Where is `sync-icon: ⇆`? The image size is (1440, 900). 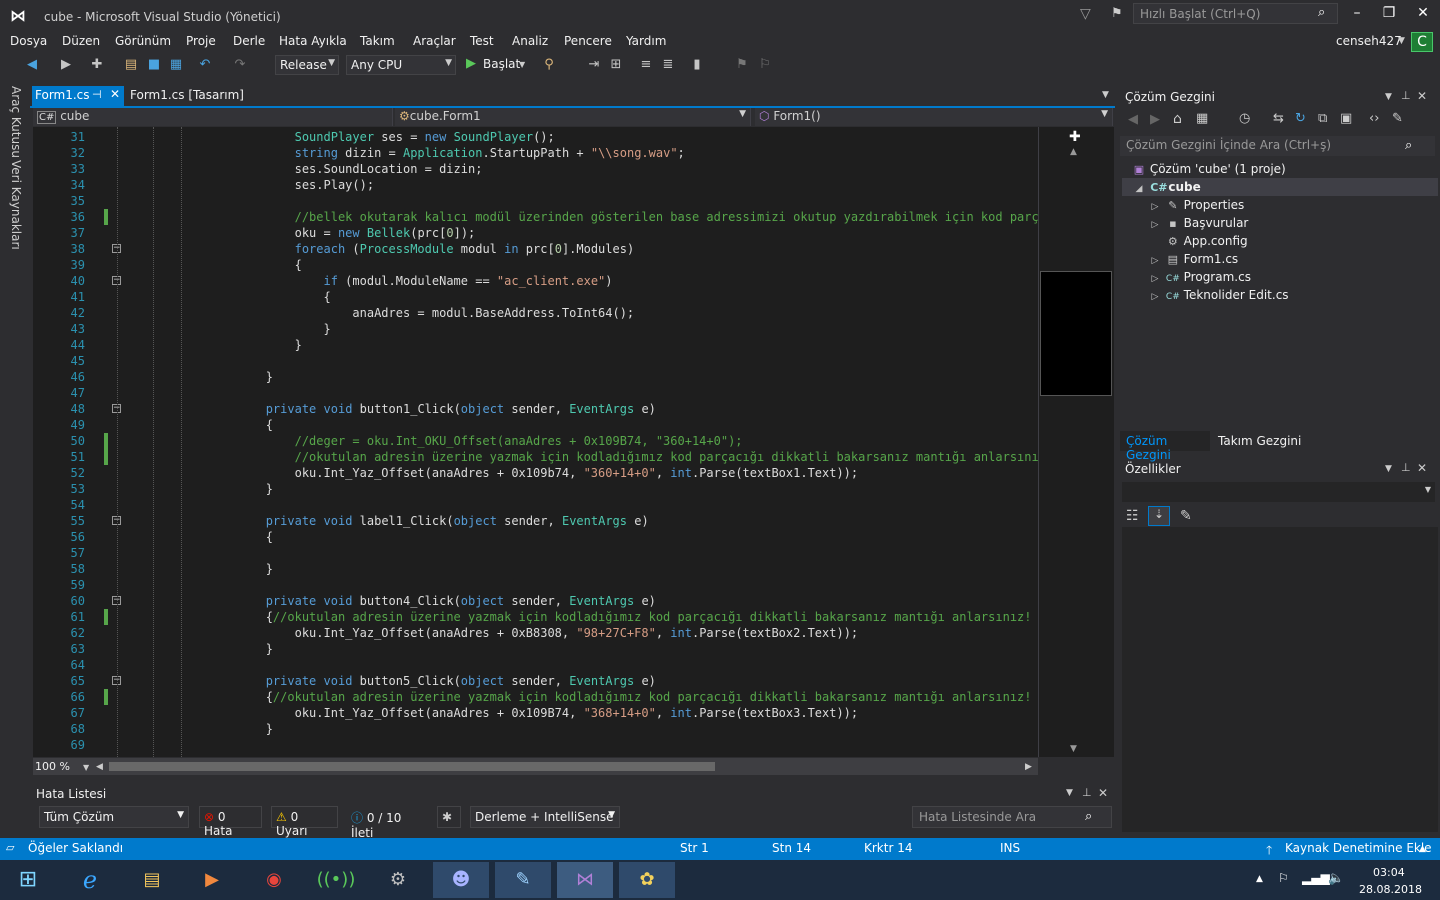 sync-icon: ⇆ is located at coordinates (1278, 118).